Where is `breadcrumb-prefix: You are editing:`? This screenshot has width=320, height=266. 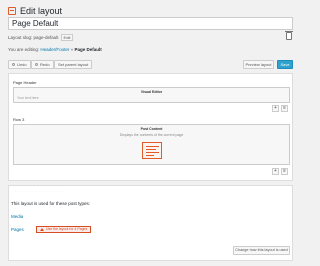 breadcrumb-prefix: You are editing: is located at coordinates (24, 49).